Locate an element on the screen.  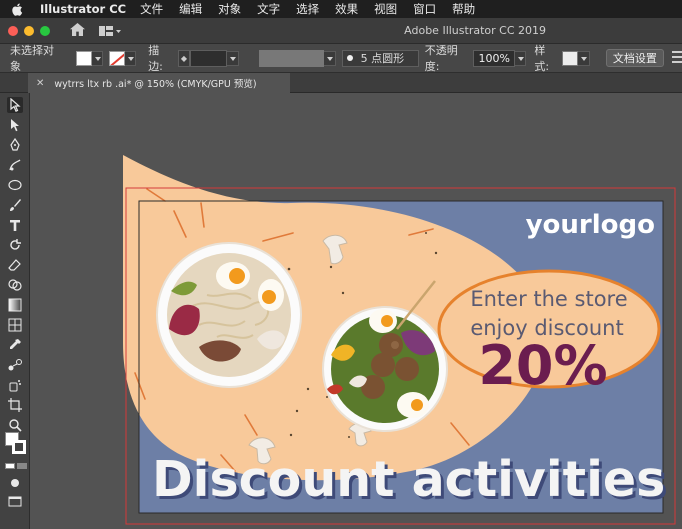
ellipse-tool-icon is located at coordinates (15, 185).